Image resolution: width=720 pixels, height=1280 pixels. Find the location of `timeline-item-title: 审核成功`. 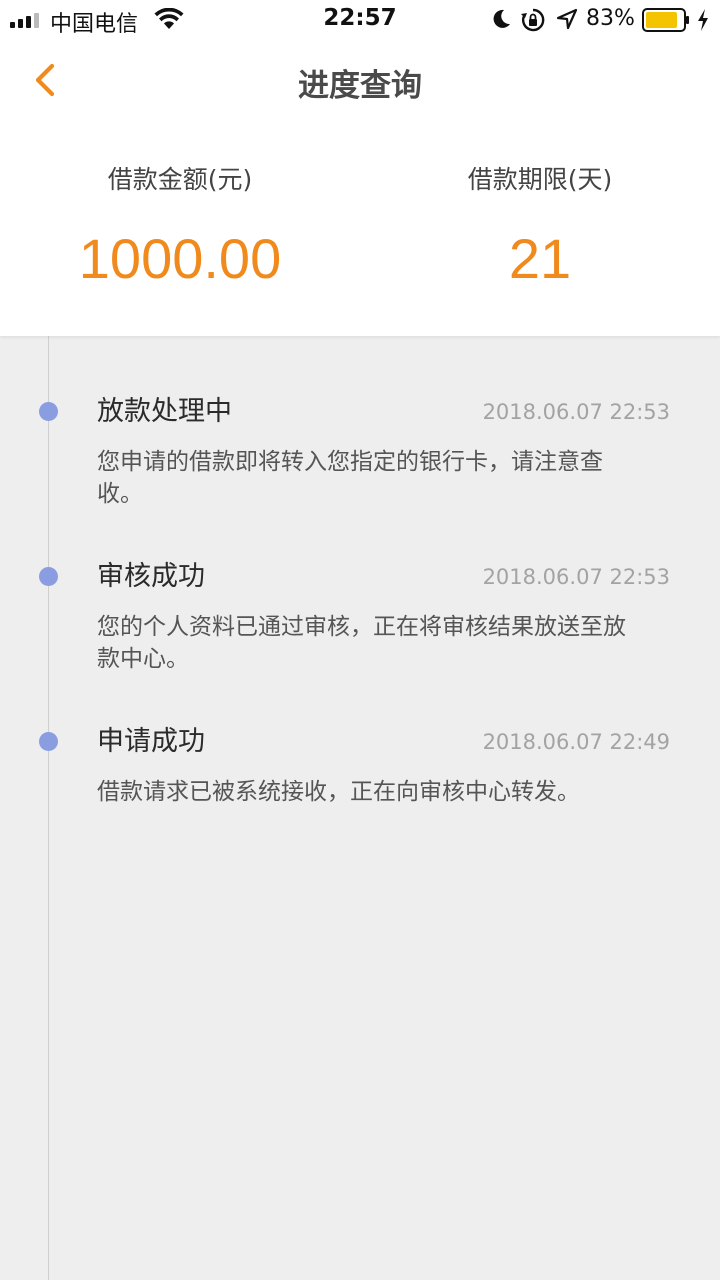

timeline-item-title: 审核成功 is located at coordinates (151, 576).